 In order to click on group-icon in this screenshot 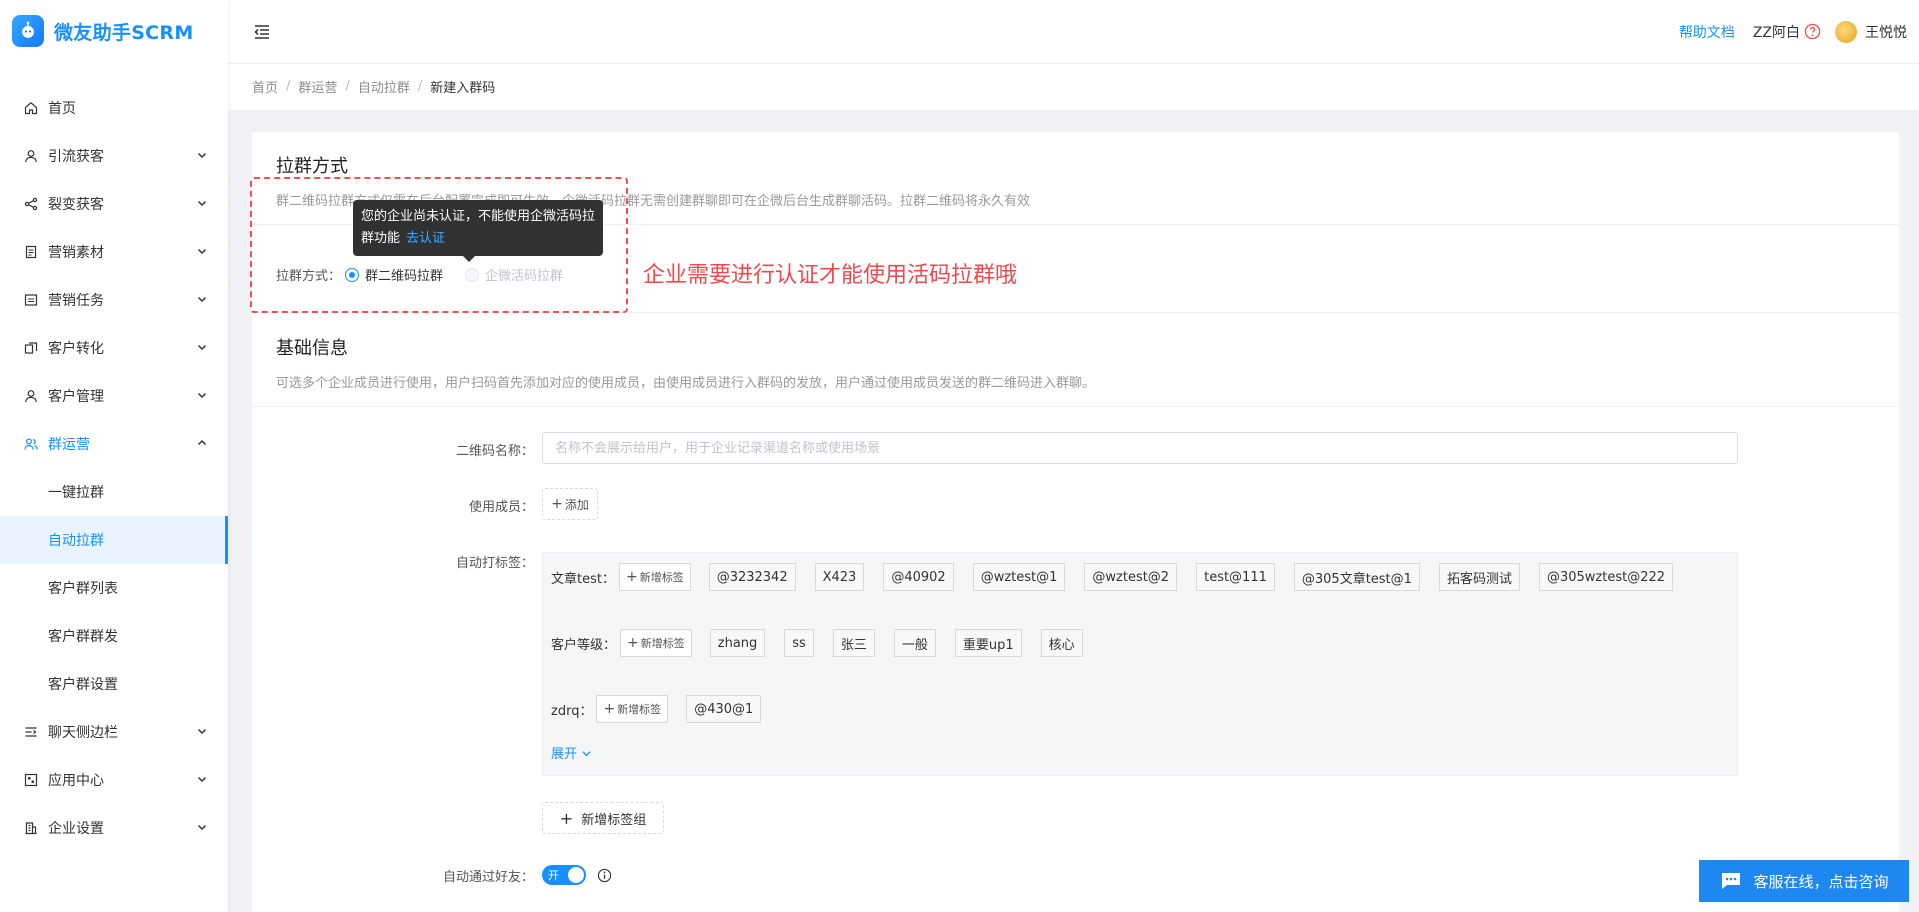, I will do `click(31, 444)`.